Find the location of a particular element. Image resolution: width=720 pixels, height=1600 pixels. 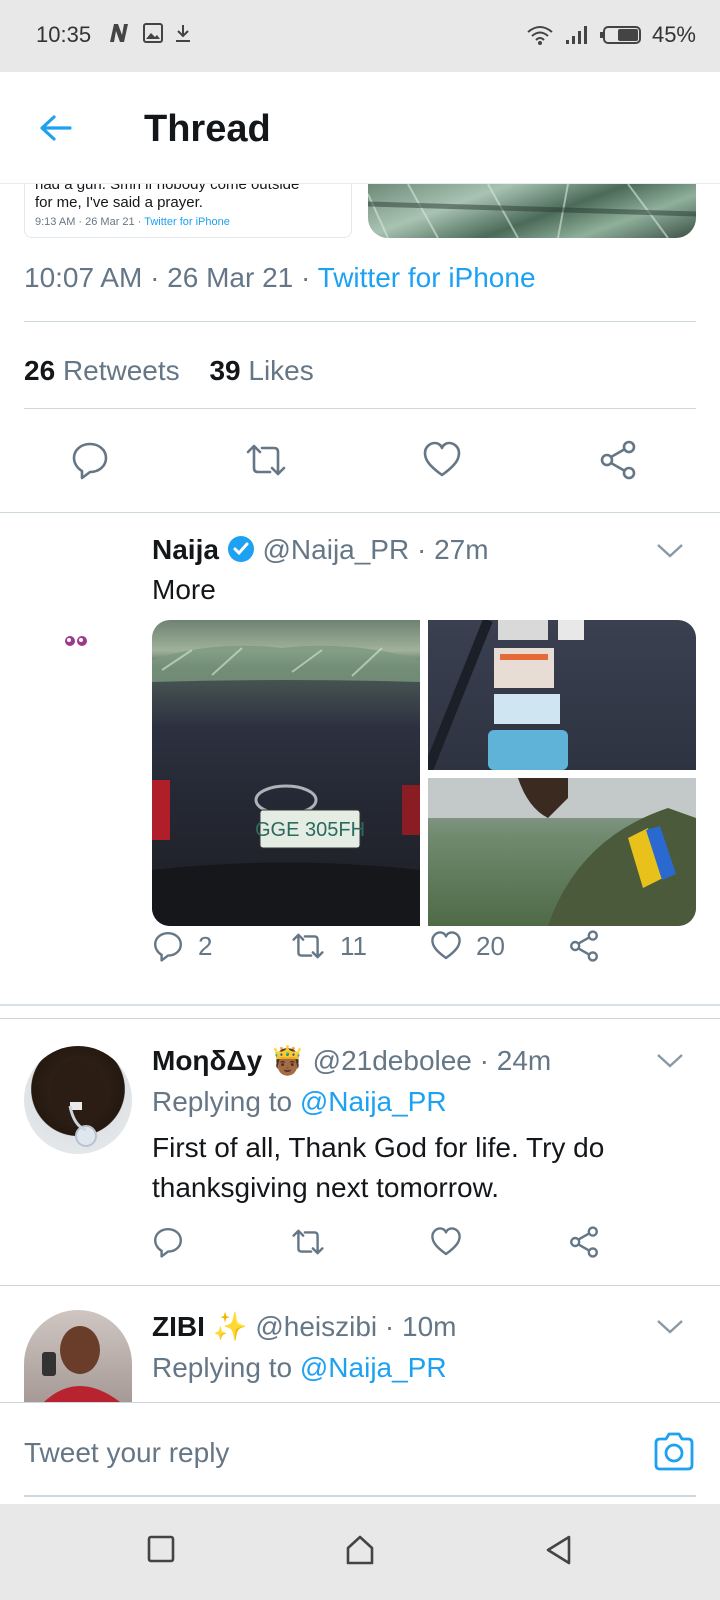

retweet-action is located at coordinates (308, 1242).